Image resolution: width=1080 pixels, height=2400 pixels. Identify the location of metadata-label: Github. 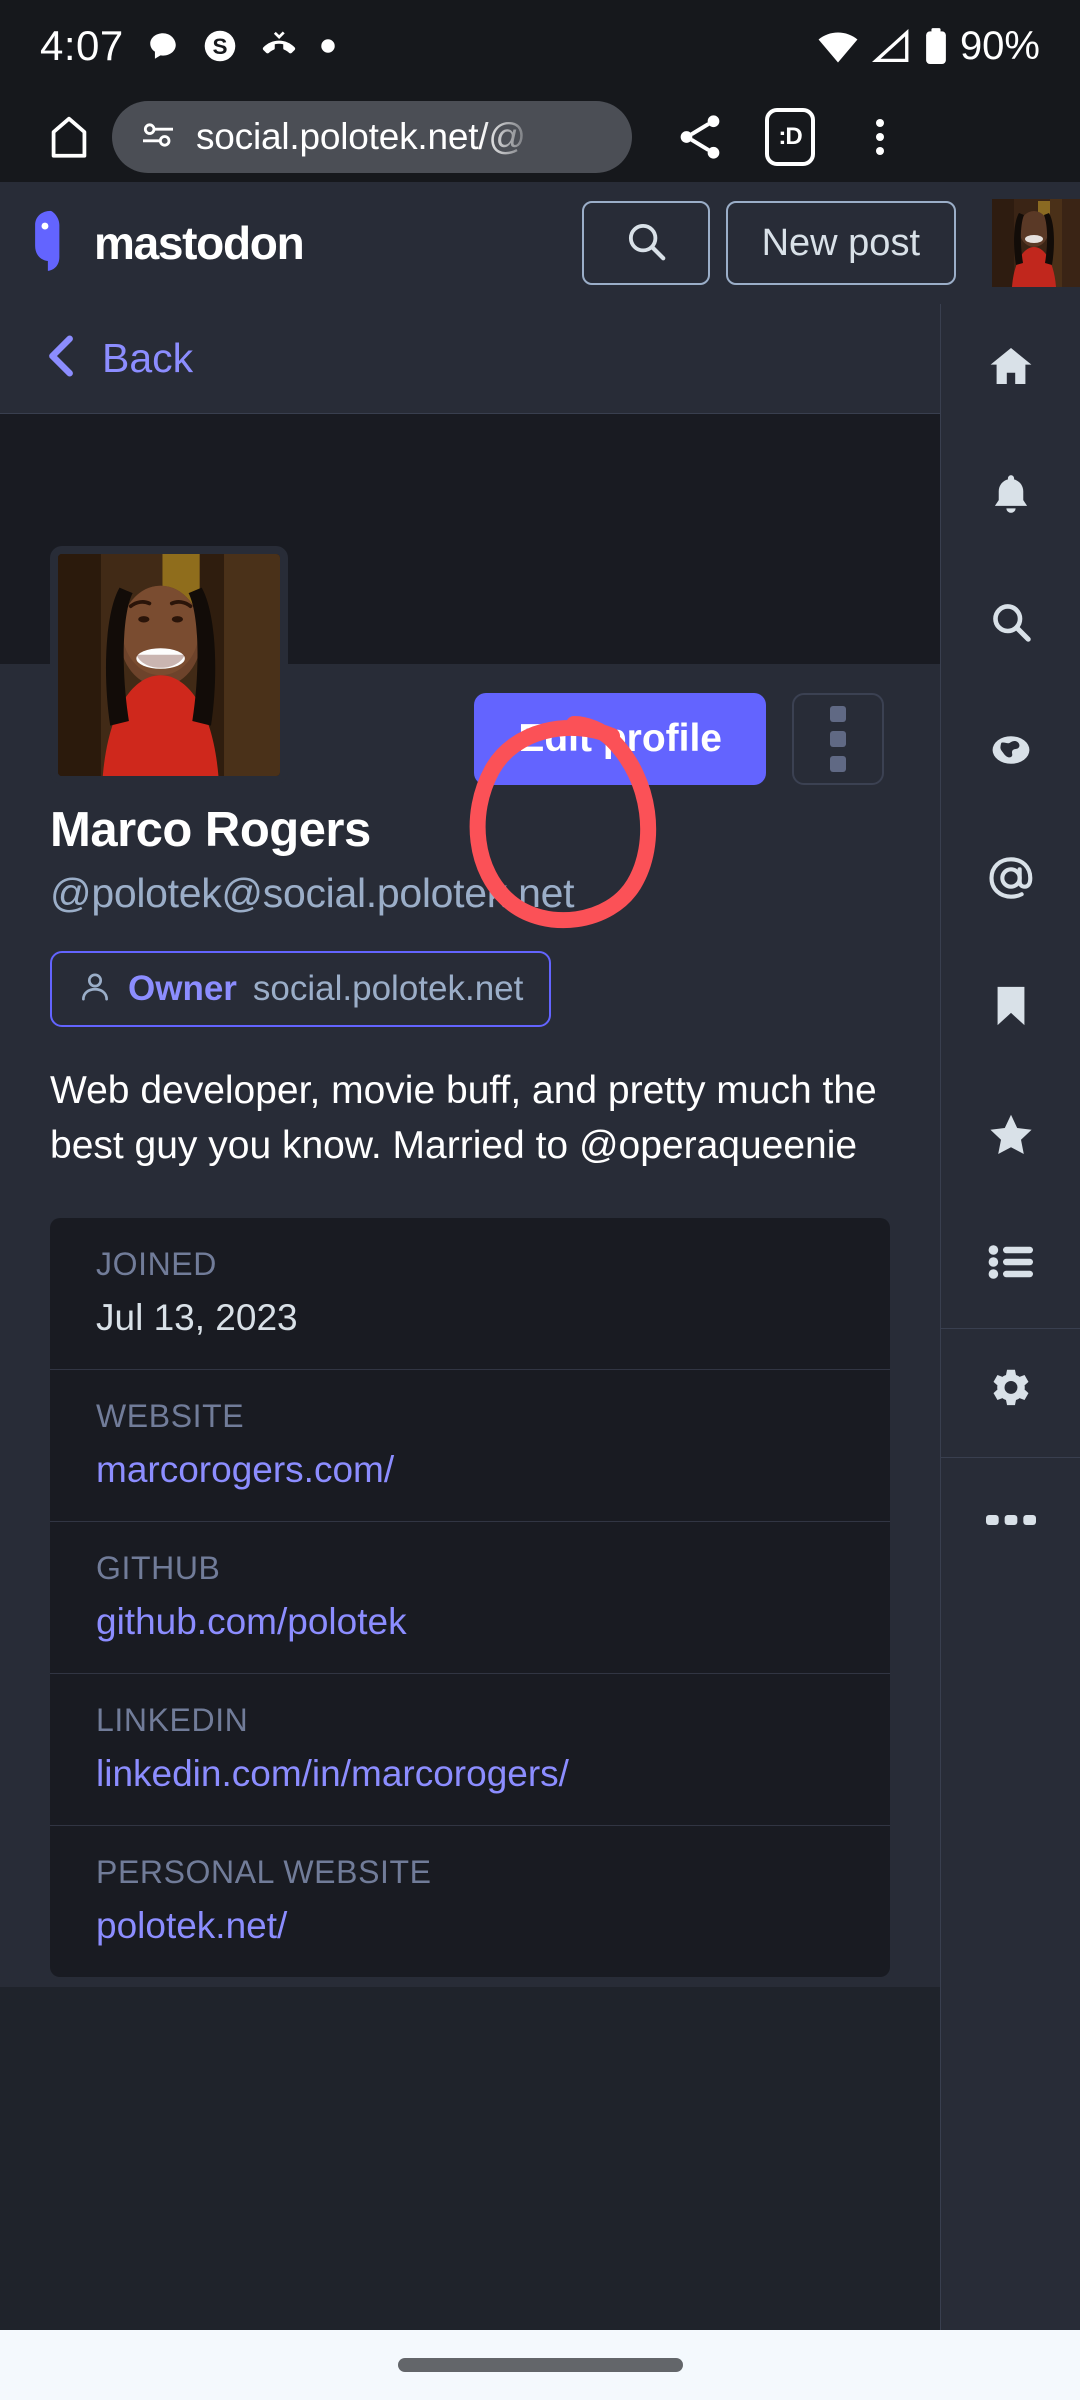
(158, 1567).